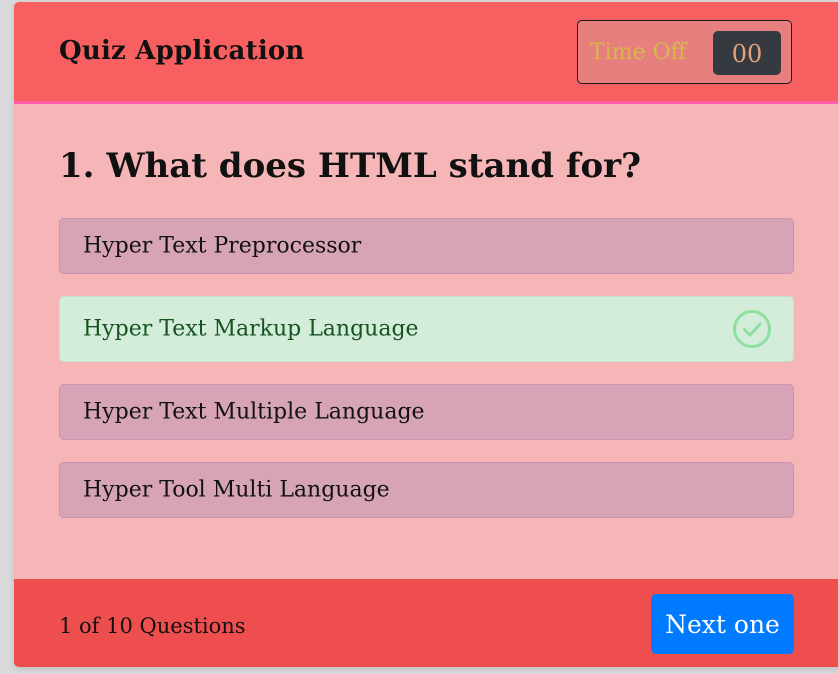 Image resolution: width=838 pixels, height=674 pixels. I want to click on timer-seconds: 00, so click(747, 53).